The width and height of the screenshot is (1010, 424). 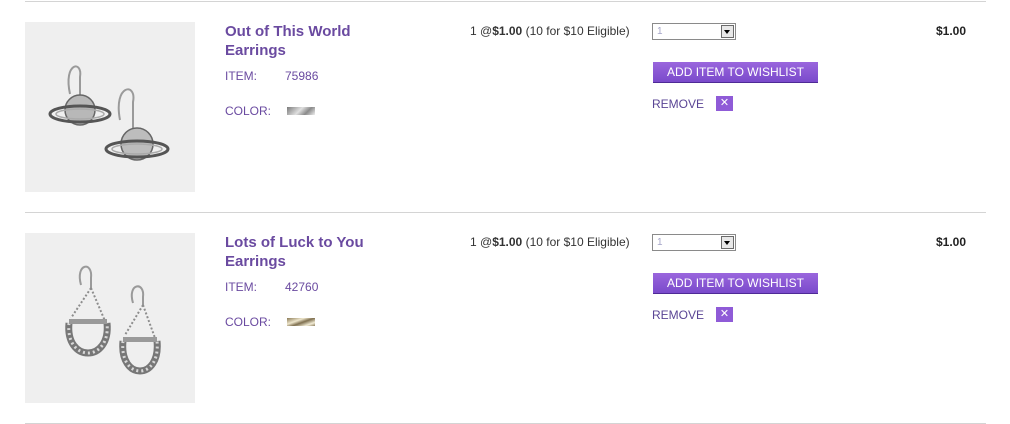 What do you see at coordinates (302, 287) in the screenshot?
I see `item-number: 42760` at bounding box center [302, 287].